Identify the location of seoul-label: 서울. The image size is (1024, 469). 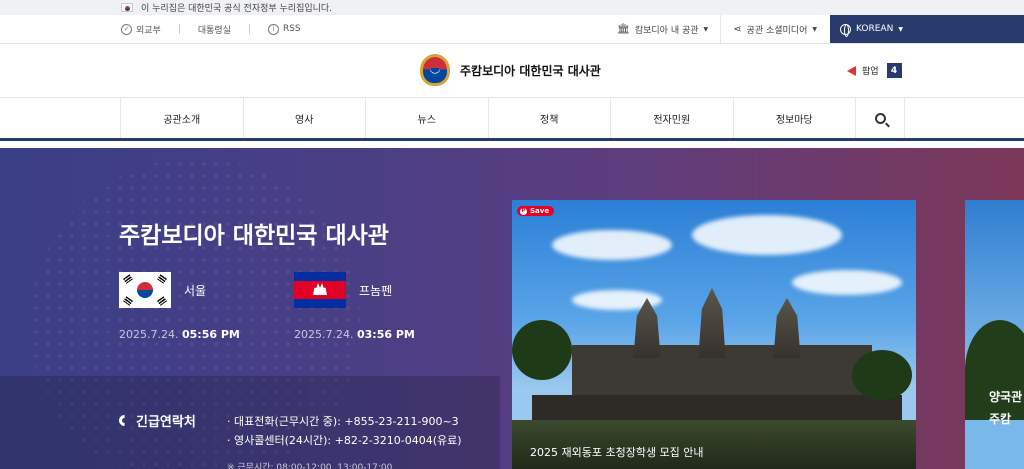
(195, 290).